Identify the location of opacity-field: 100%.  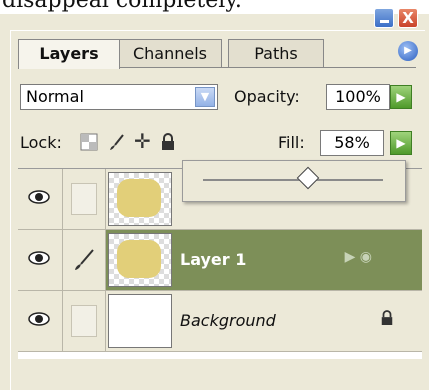
(358, 97).